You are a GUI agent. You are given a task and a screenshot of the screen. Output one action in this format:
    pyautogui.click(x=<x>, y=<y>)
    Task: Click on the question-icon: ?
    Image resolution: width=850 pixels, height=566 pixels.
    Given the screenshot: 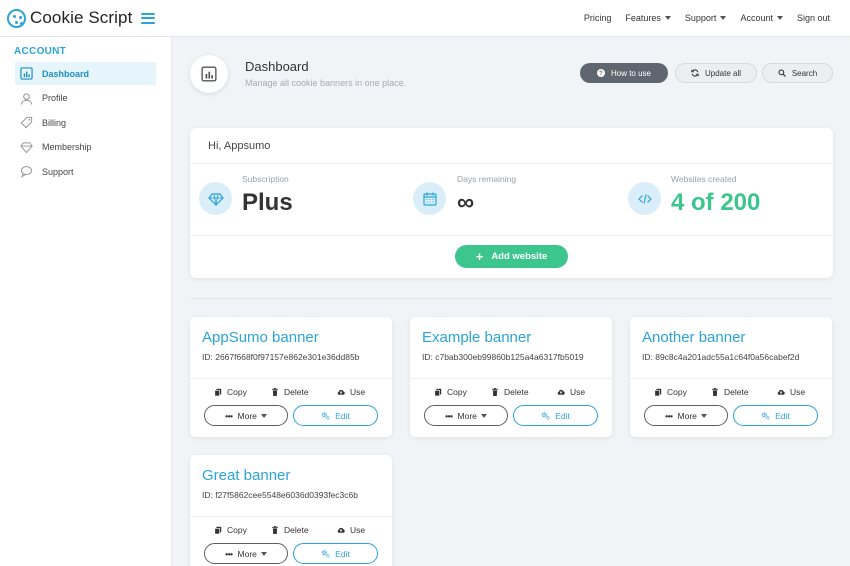 What is the action you would take?
    pyautogui.click(x=600, y=73)
    